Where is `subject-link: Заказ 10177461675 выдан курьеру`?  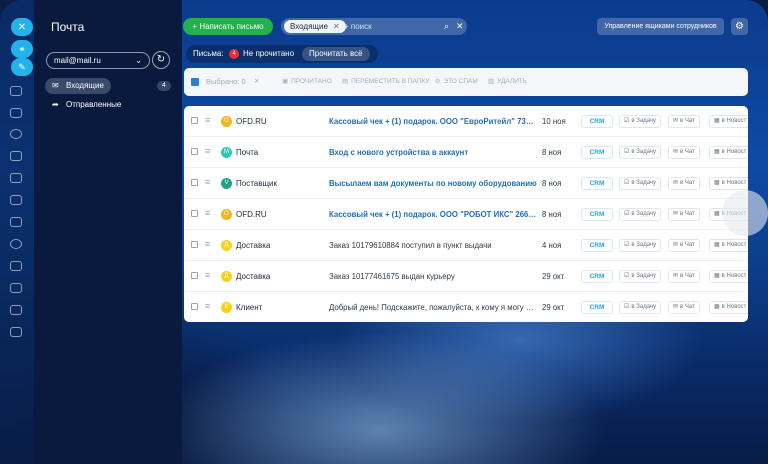 subject-link: Заказ 10177461675 выдан курьеру is located at coordinates (433, 276).